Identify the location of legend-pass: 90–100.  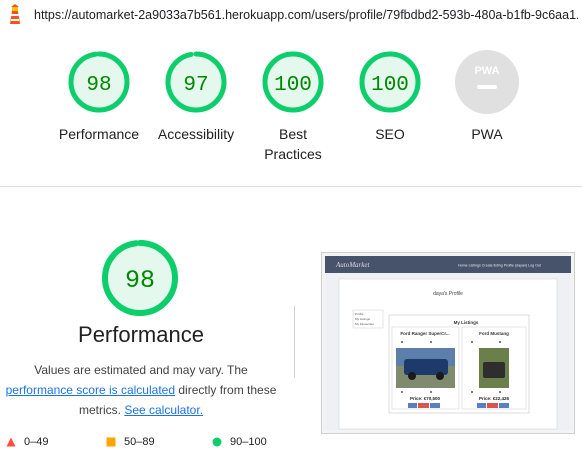
(239, 442).